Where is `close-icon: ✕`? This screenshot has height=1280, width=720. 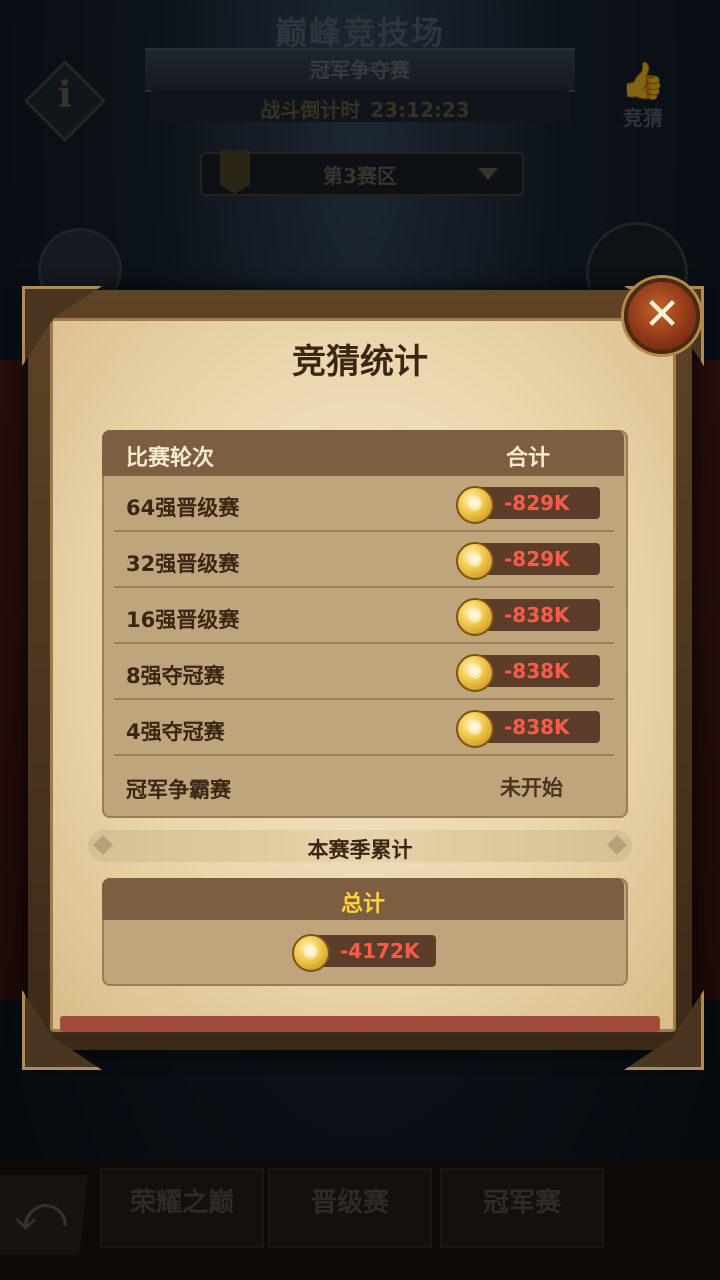
close-icon: ✕ is located at coordinates (662, 314).